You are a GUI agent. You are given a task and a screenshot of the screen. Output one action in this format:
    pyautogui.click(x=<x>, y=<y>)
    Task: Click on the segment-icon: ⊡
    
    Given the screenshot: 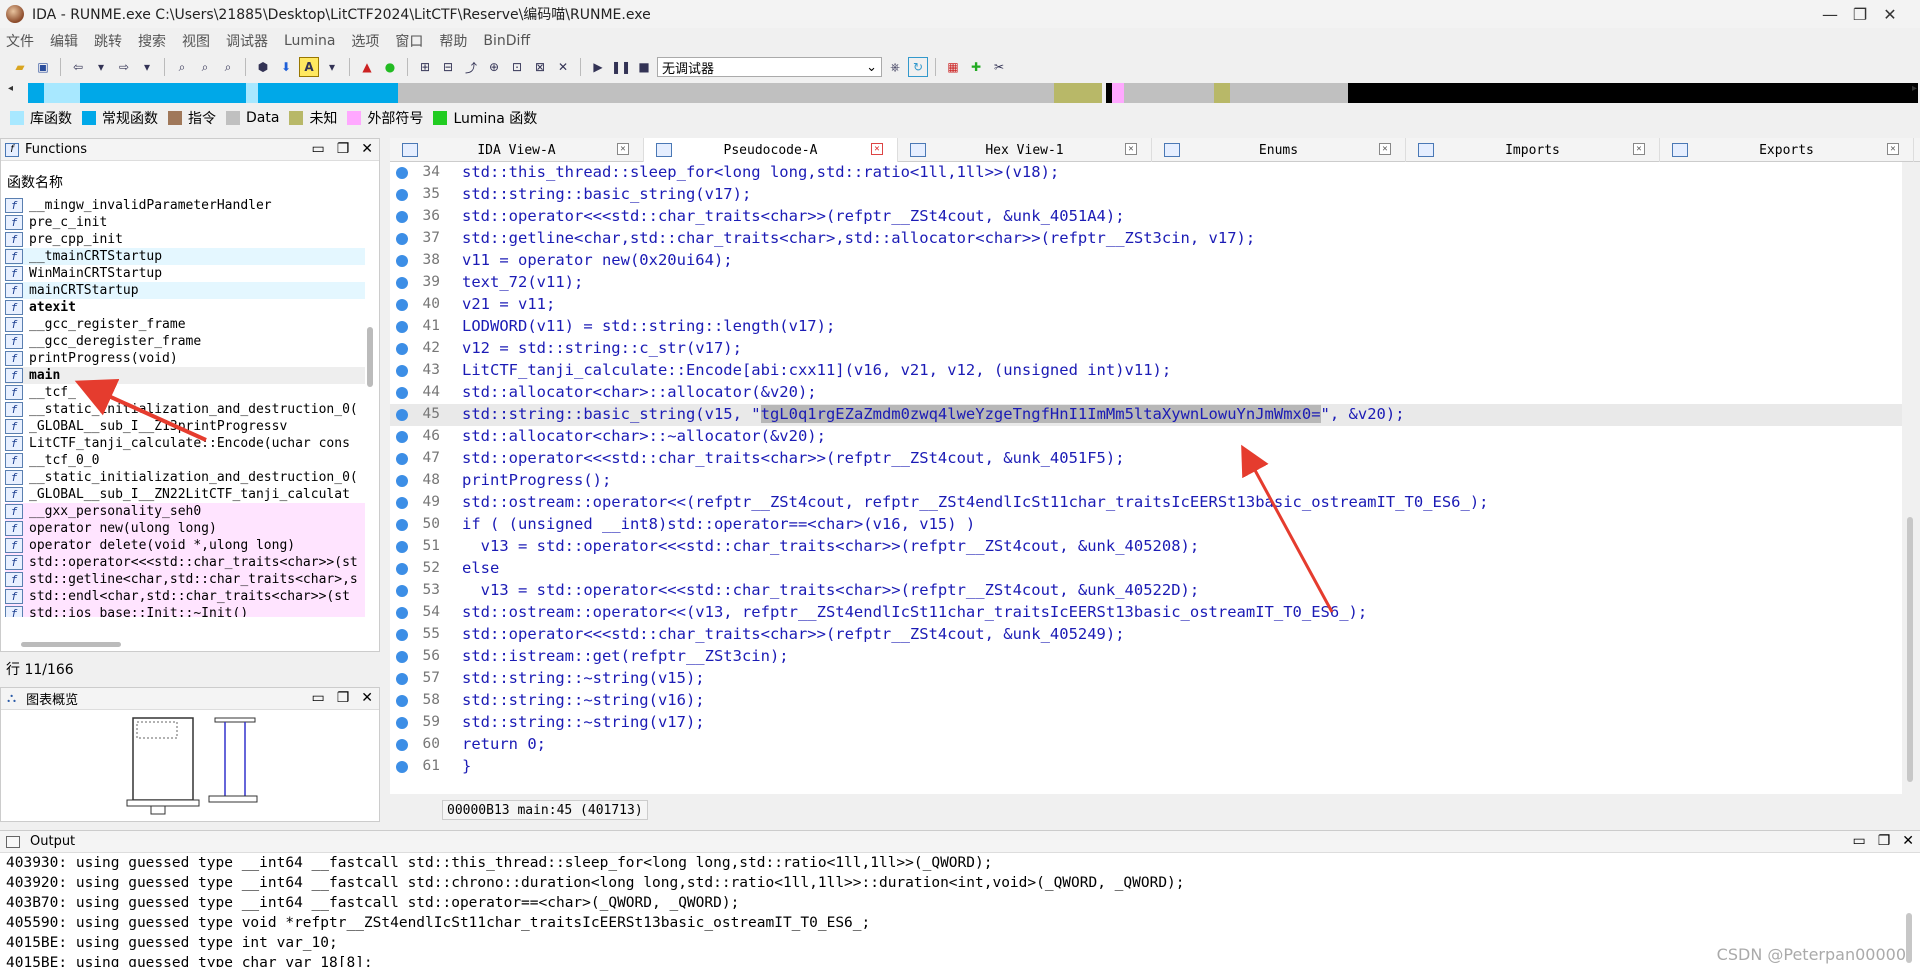 What is the action you would take?
    pyautogui.click(x=517, y=67)
    